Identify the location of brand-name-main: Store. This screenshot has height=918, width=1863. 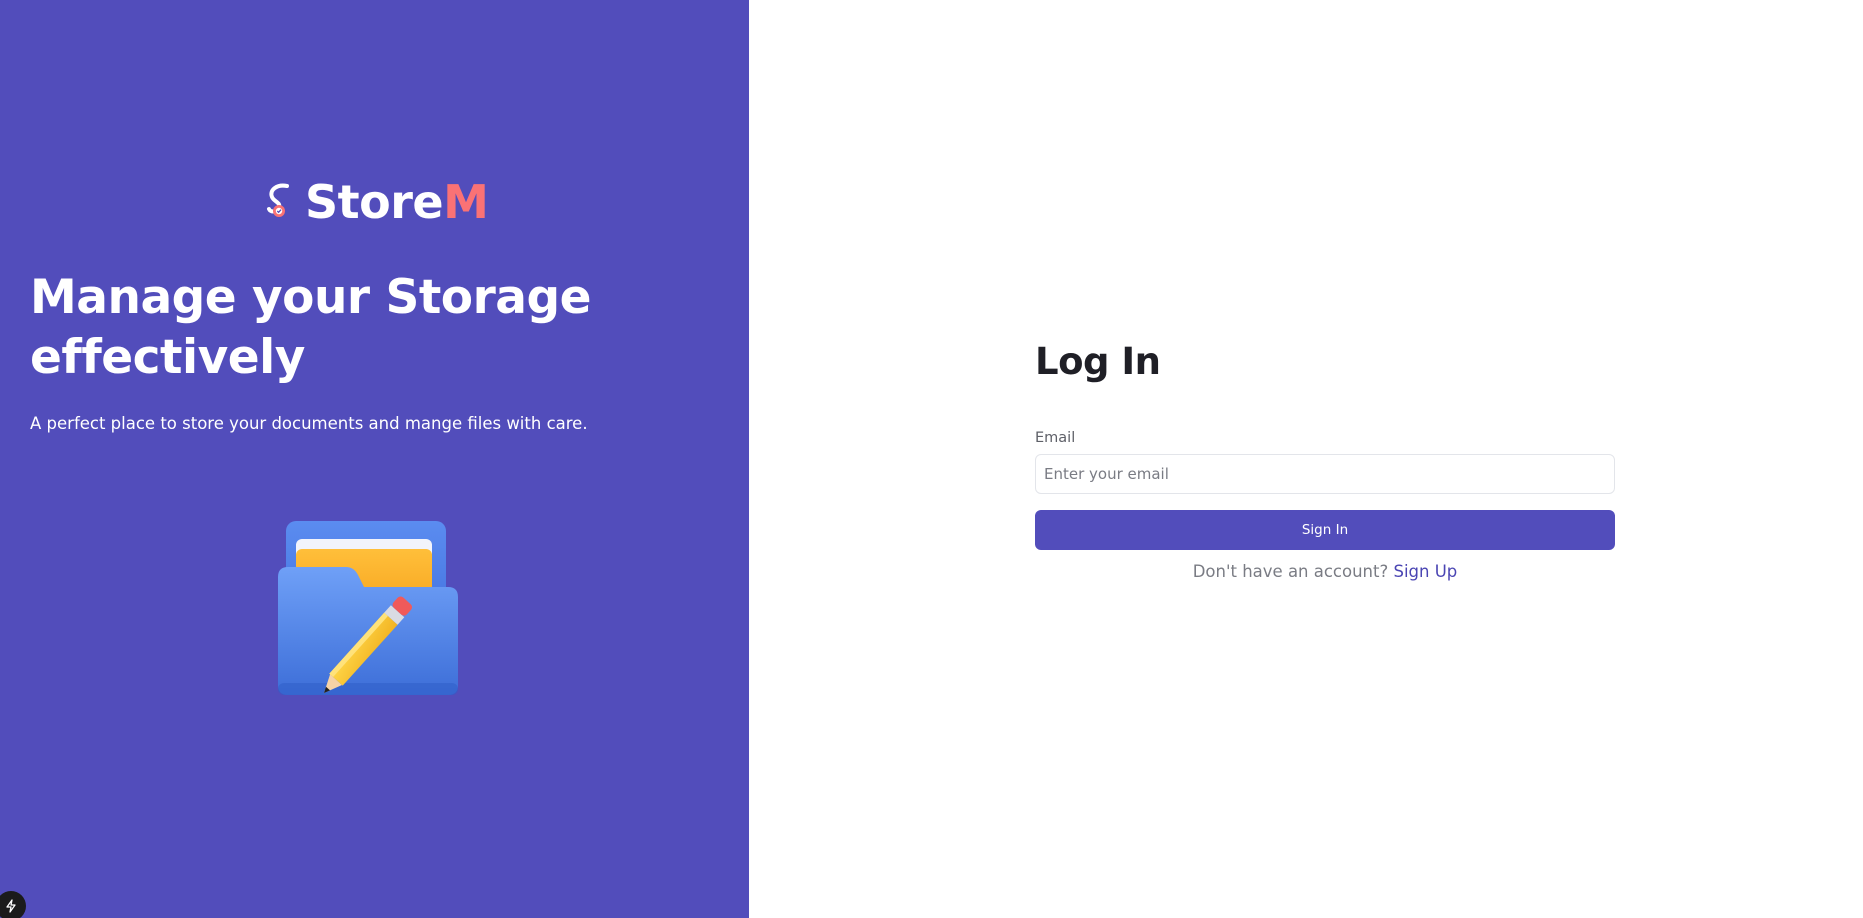
(374, 202).